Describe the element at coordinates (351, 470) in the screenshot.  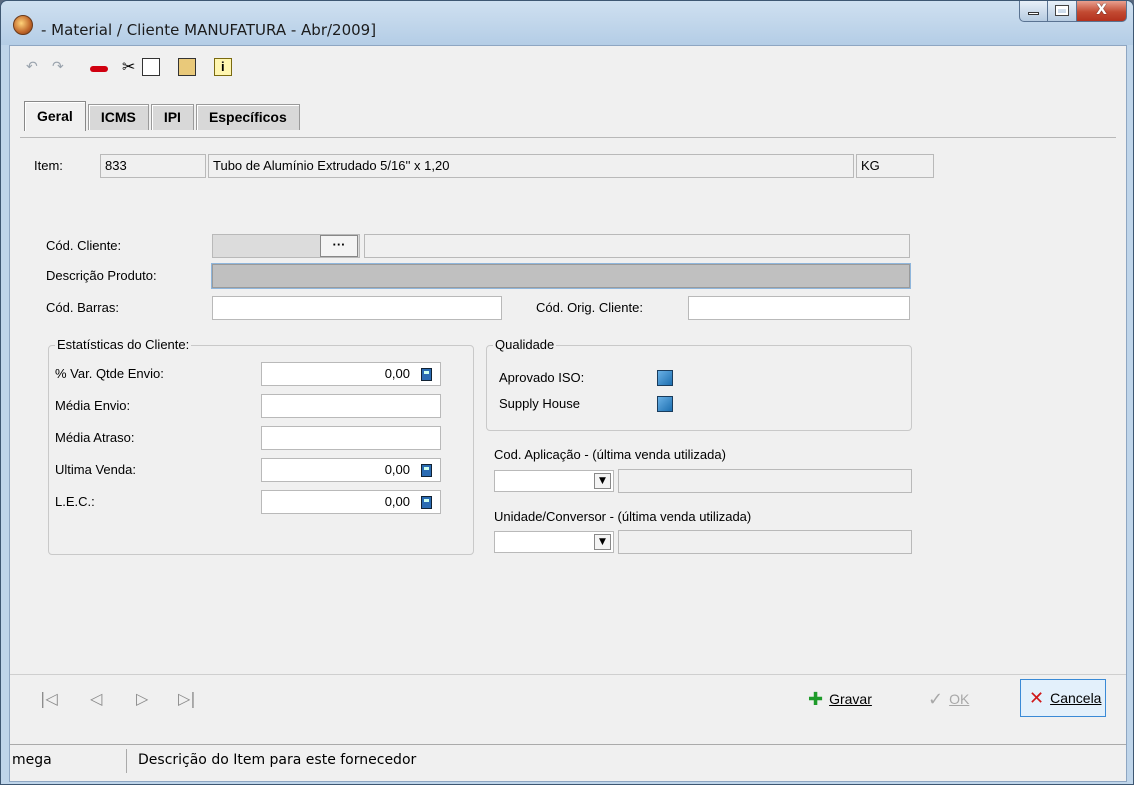
I see `ultima-venda-field: 0,00` at that location.